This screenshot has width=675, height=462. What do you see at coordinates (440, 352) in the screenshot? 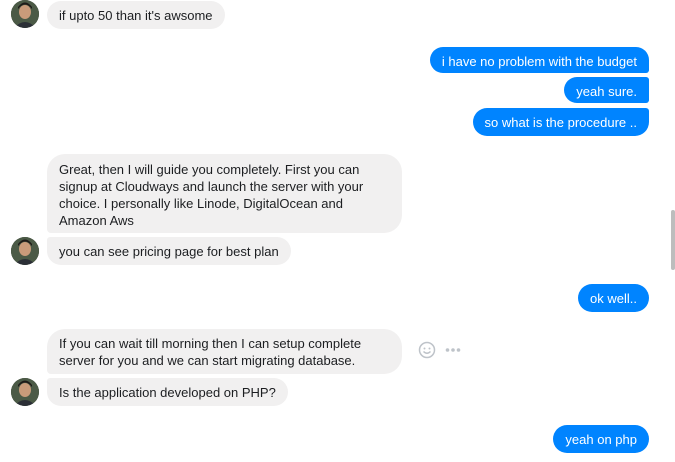
I see `message-actions` at bounding box center [440, 352].